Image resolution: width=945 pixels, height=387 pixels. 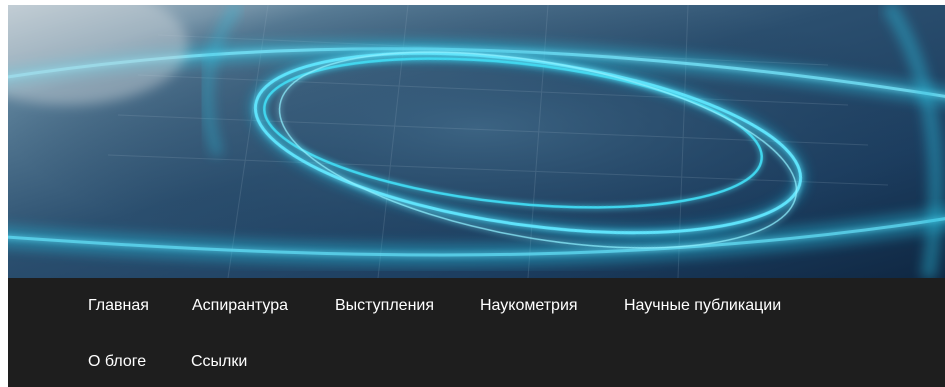 I want to click on nav-row-secondary: О блоге Ссылки, so click(x=476, y=362).